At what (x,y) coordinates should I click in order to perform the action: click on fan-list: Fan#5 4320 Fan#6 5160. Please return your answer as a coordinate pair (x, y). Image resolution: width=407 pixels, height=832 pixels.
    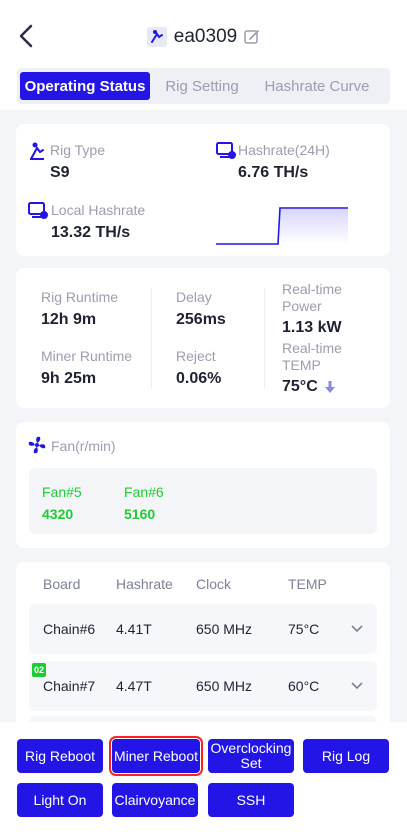
    Looking at the image, I should click on (203, 501).